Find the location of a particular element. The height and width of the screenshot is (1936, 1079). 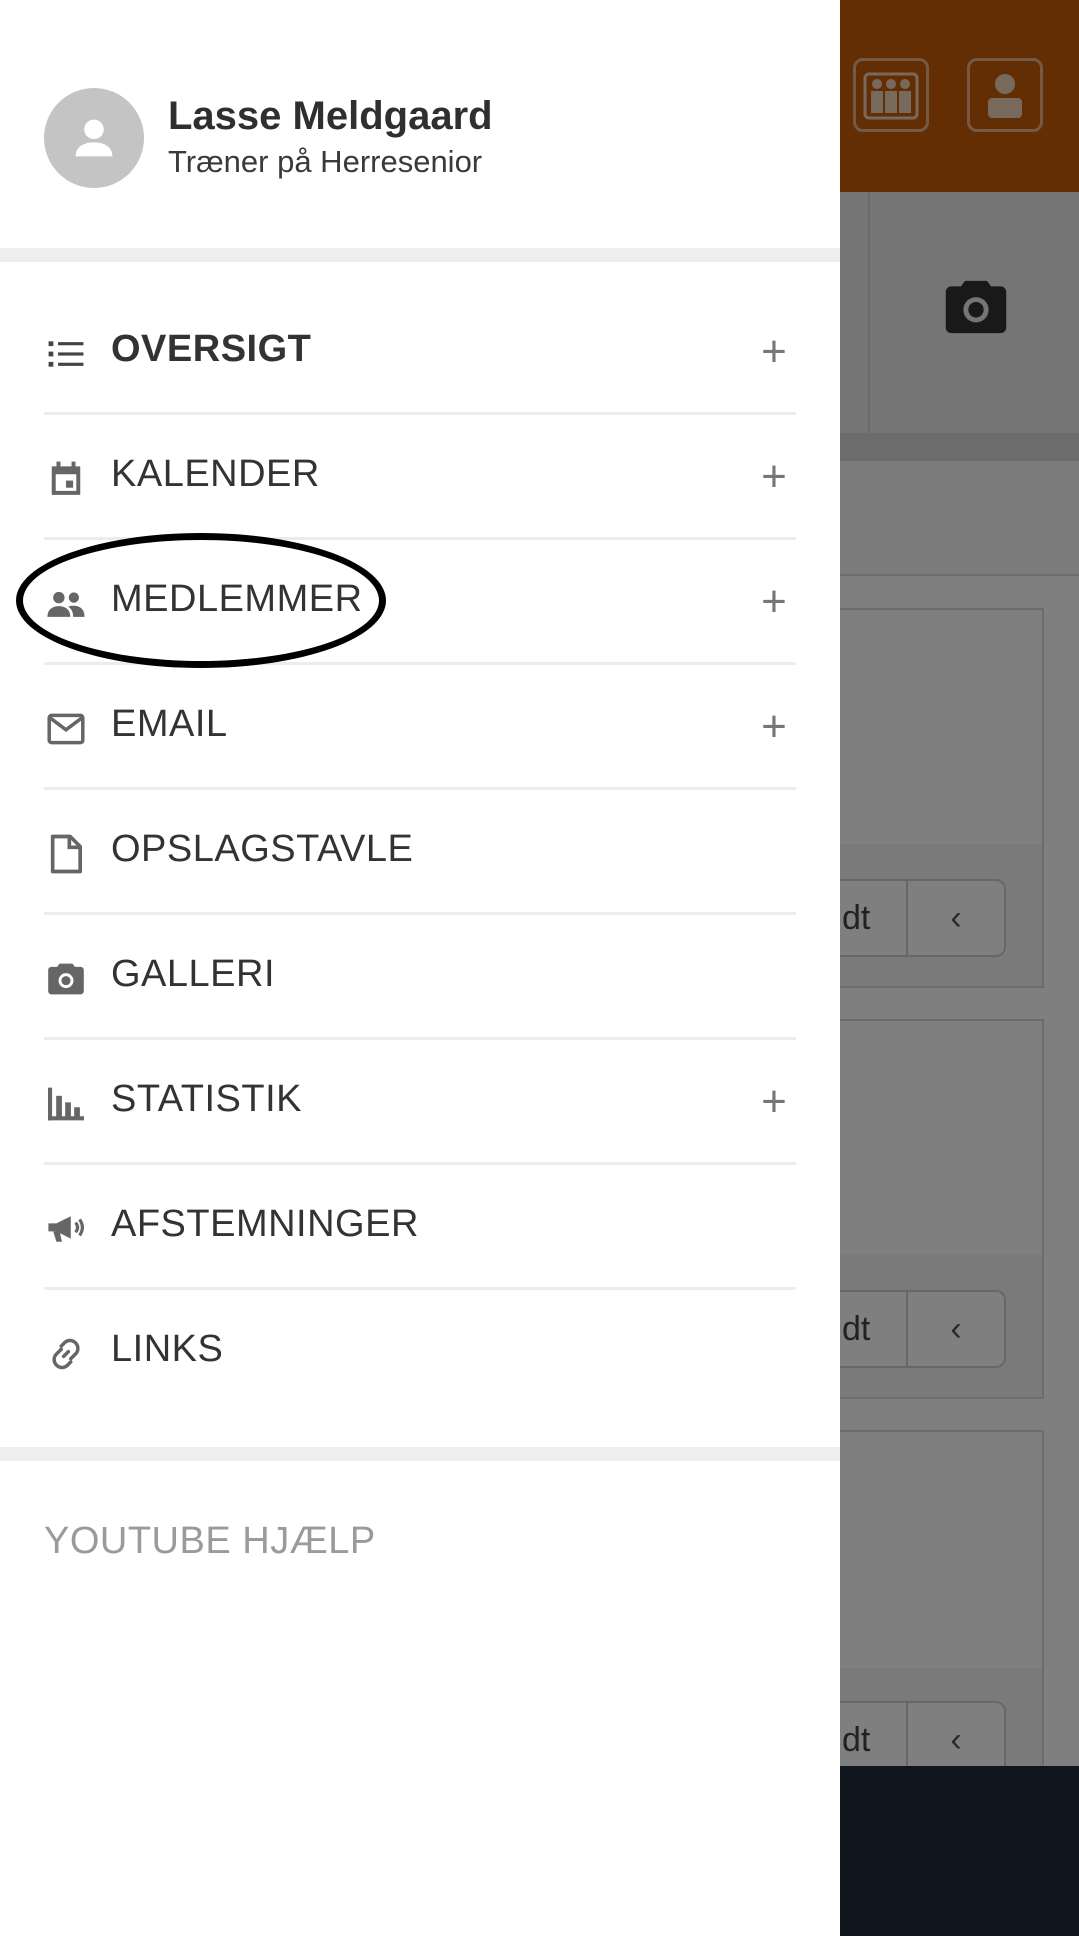

menu-item-galleri: GALLERI is located at coordinates (420, 977).